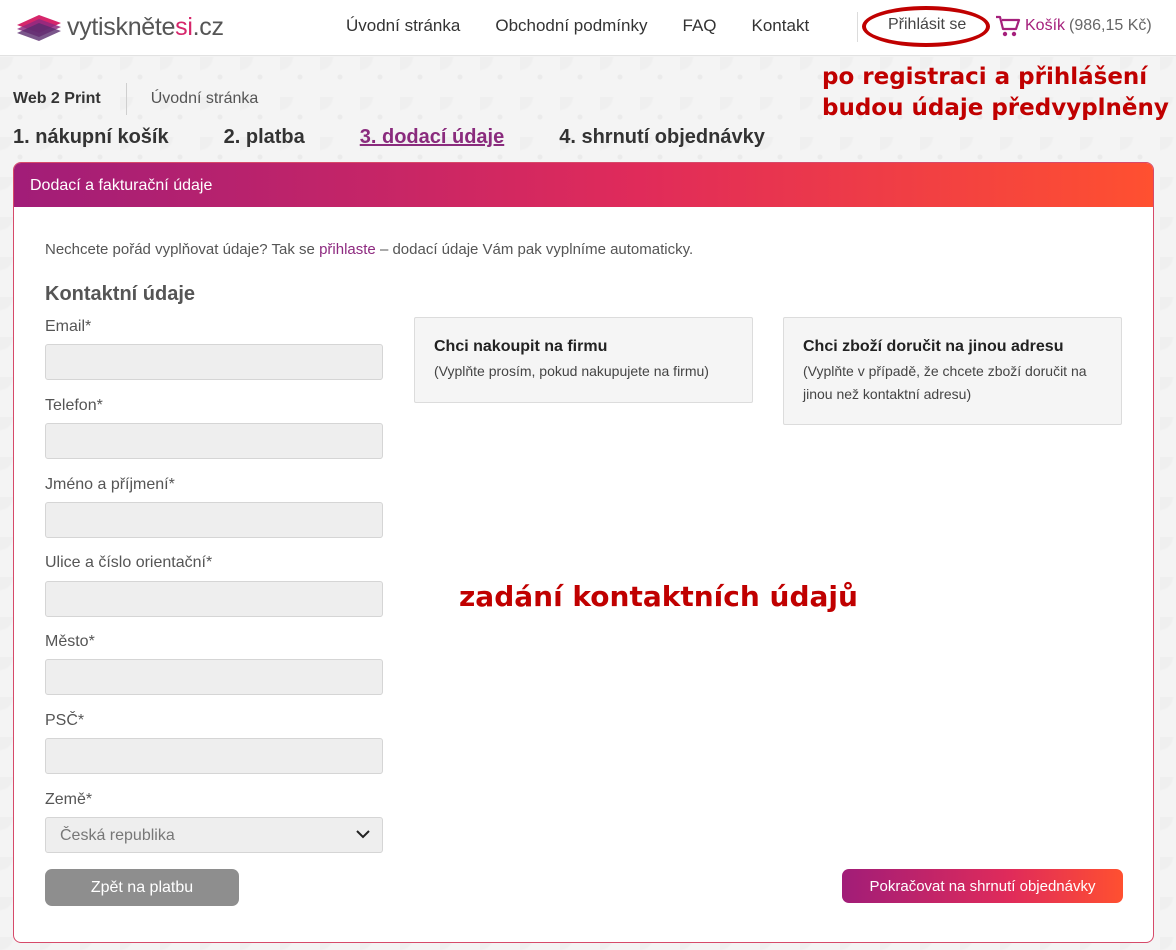 This screenshot has height=950, width=1176. I want to click on logo-wordmark: vytisknětesi.cz, so click(145, 26).